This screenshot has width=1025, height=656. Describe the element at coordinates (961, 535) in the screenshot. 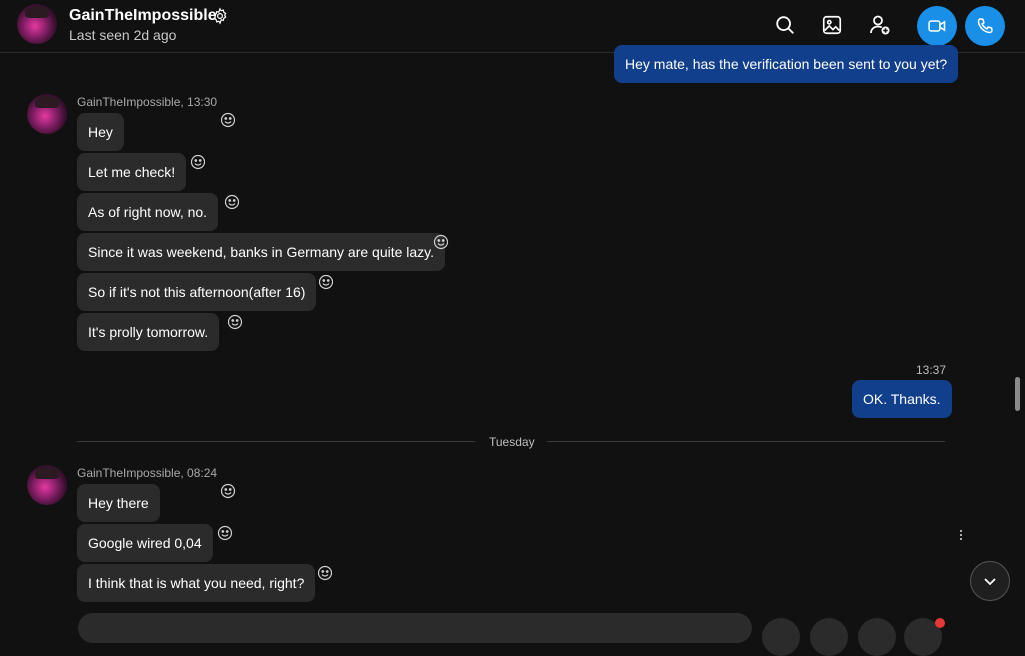

I see `more-options-icon` at that location.